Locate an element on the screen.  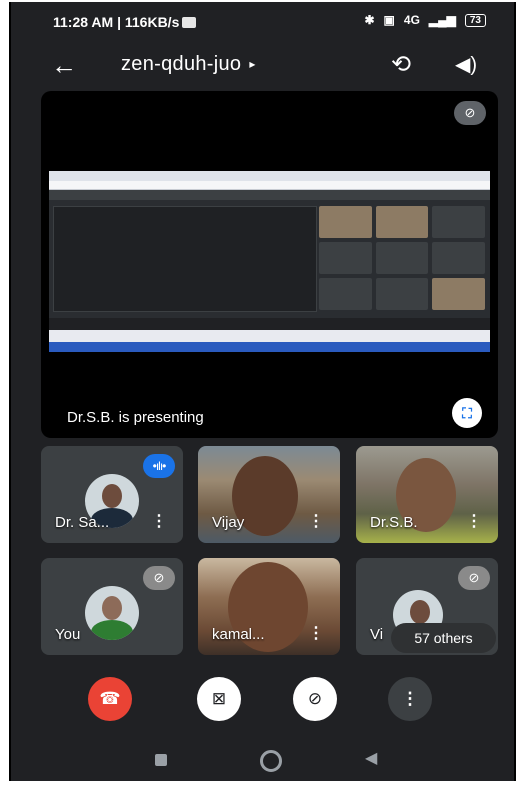
bluetooth-icon: ✱ is located at coordinates (369, 20).